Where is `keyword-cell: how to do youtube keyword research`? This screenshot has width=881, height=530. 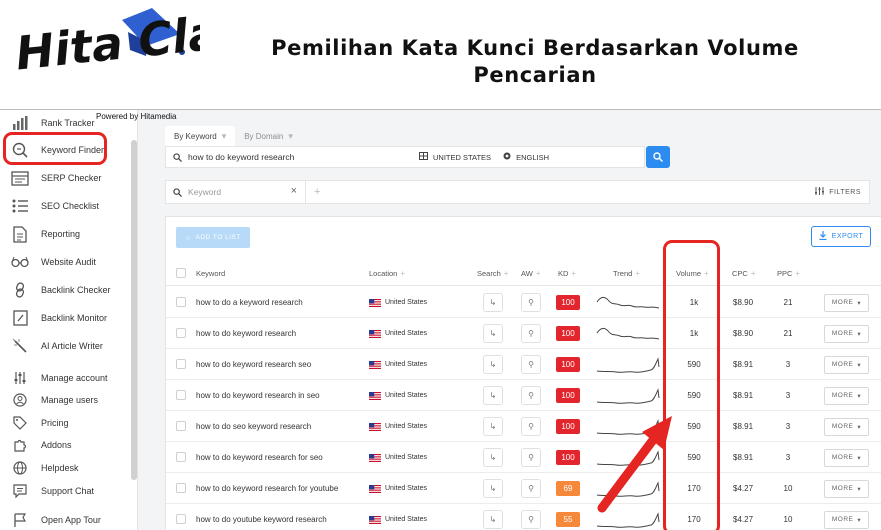
keyword-cell: how to do youtube keyword research is located at coordinates (261, 517).